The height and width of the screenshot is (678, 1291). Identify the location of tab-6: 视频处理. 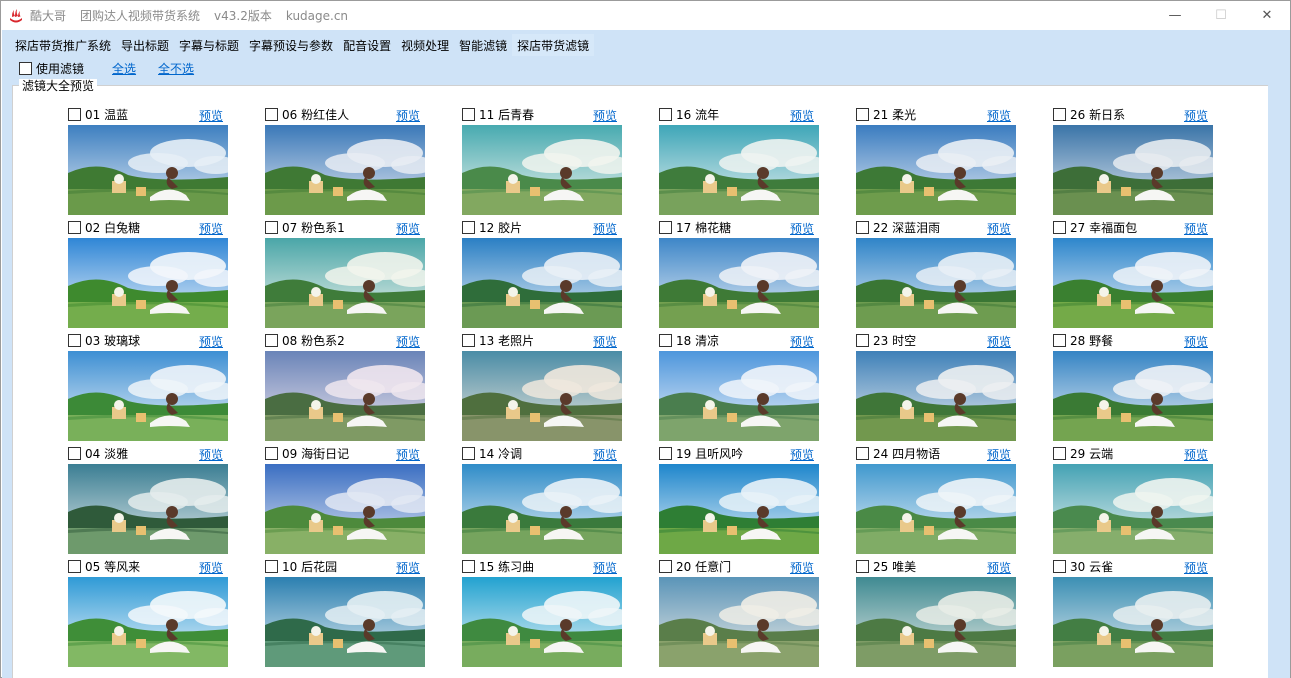
(425, 45).